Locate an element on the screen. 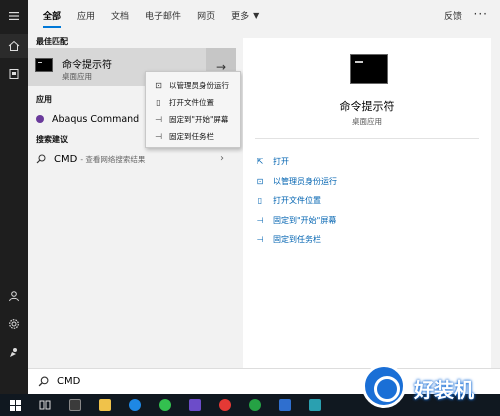  command-prompt-large-icon is located at coordinates (369, 69).